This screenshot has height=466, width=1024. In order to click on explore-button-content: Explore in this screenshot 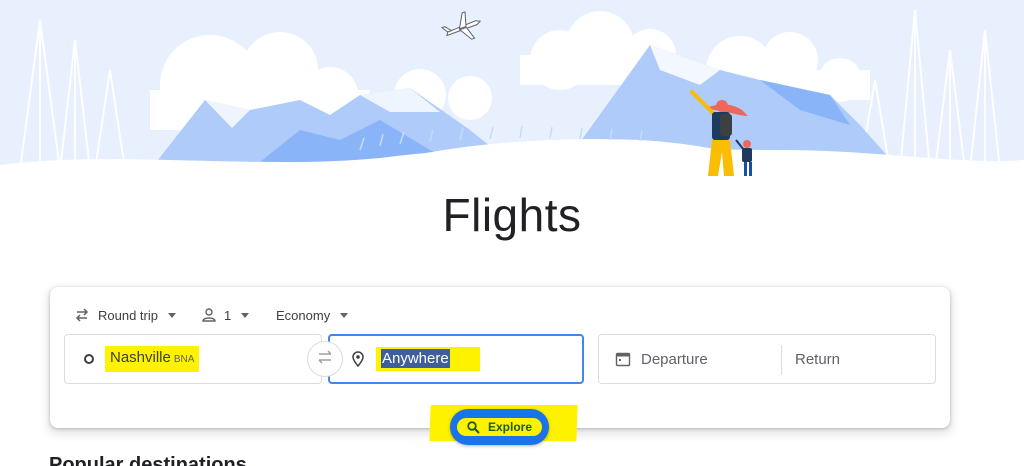, I will do `click(499, 427)`.